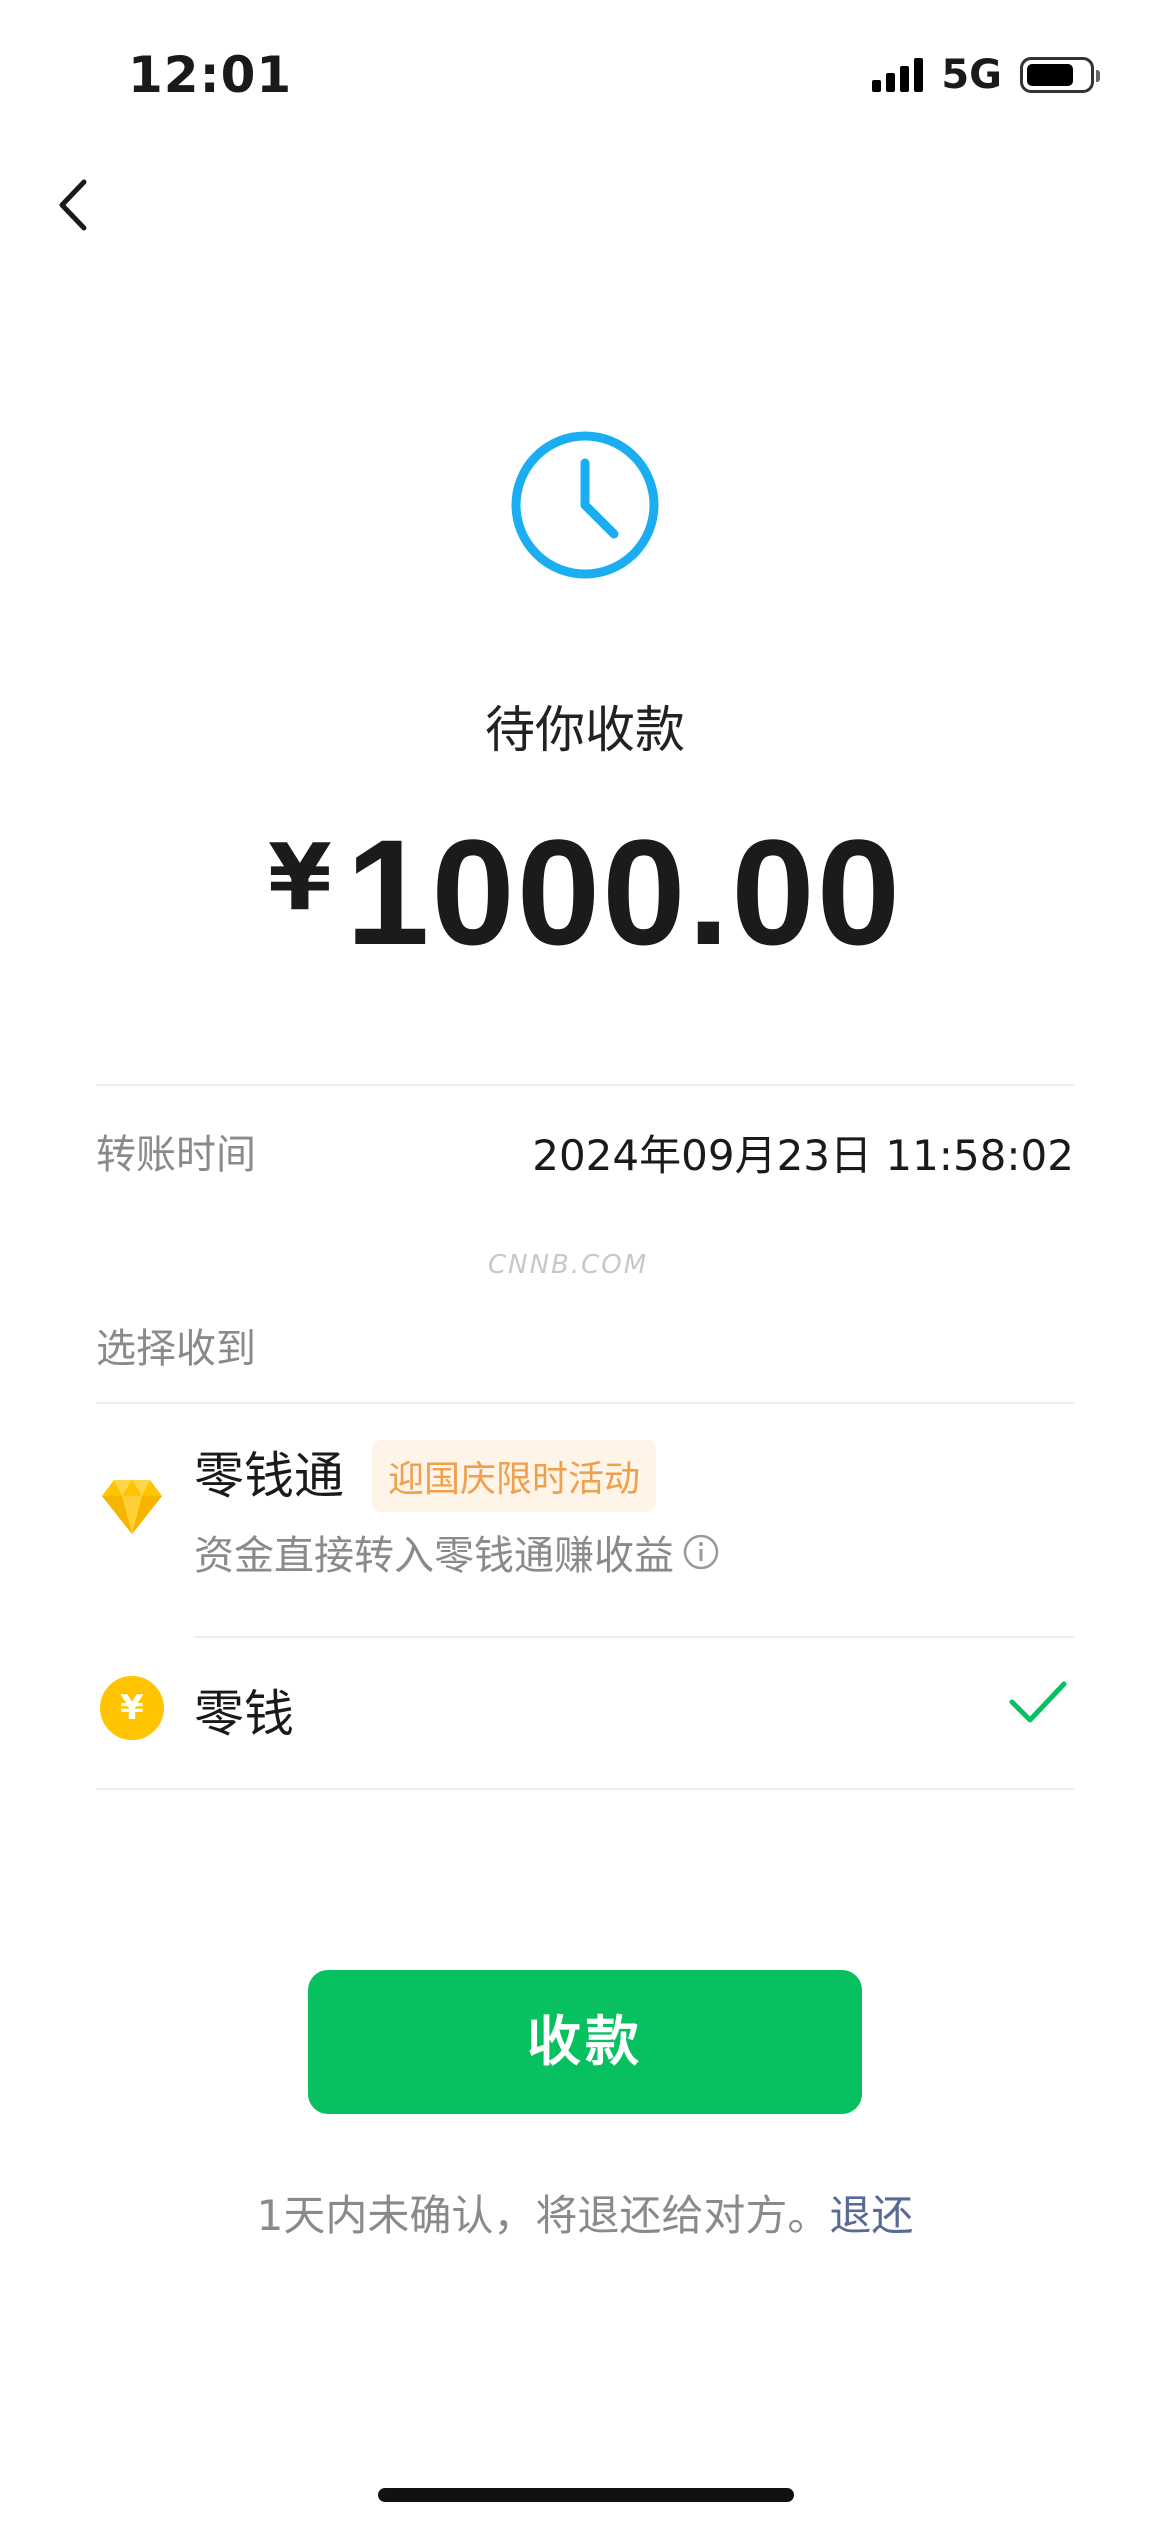  Describe the element at coordinates (132, 1507) in the screenshot. I see `diamond-icon` at that location.